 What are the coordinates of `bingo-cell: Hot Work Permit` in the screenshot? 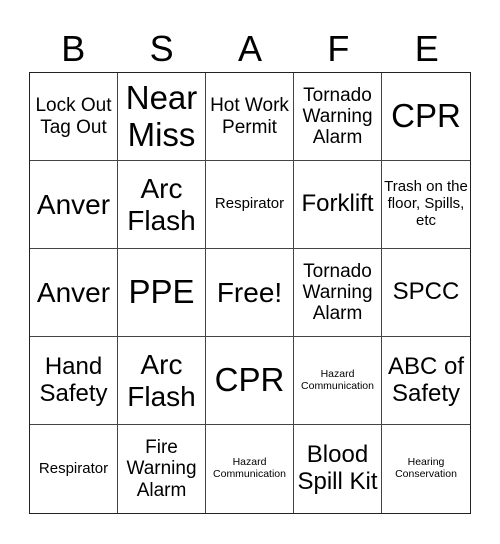 It's located at (250, 117).